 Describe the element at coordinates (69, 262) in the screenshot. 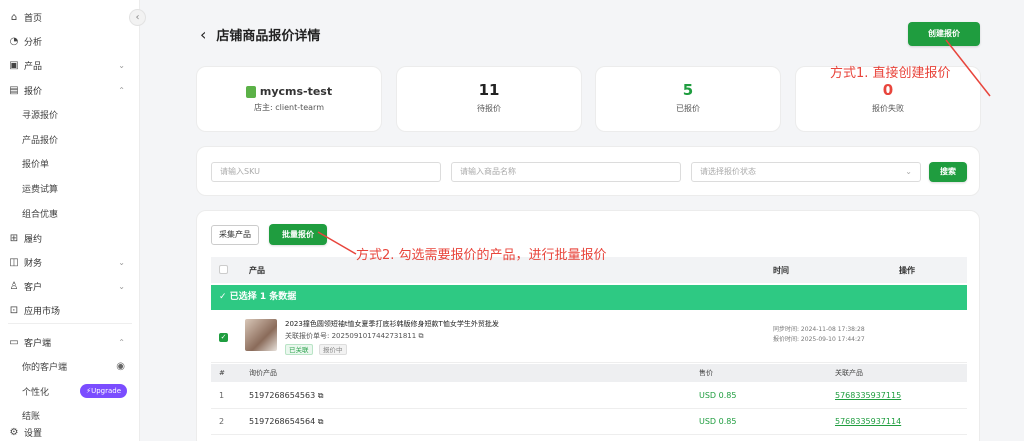

I see `sidebar-item-finance: ◫ 财务 ⌄` at that location.